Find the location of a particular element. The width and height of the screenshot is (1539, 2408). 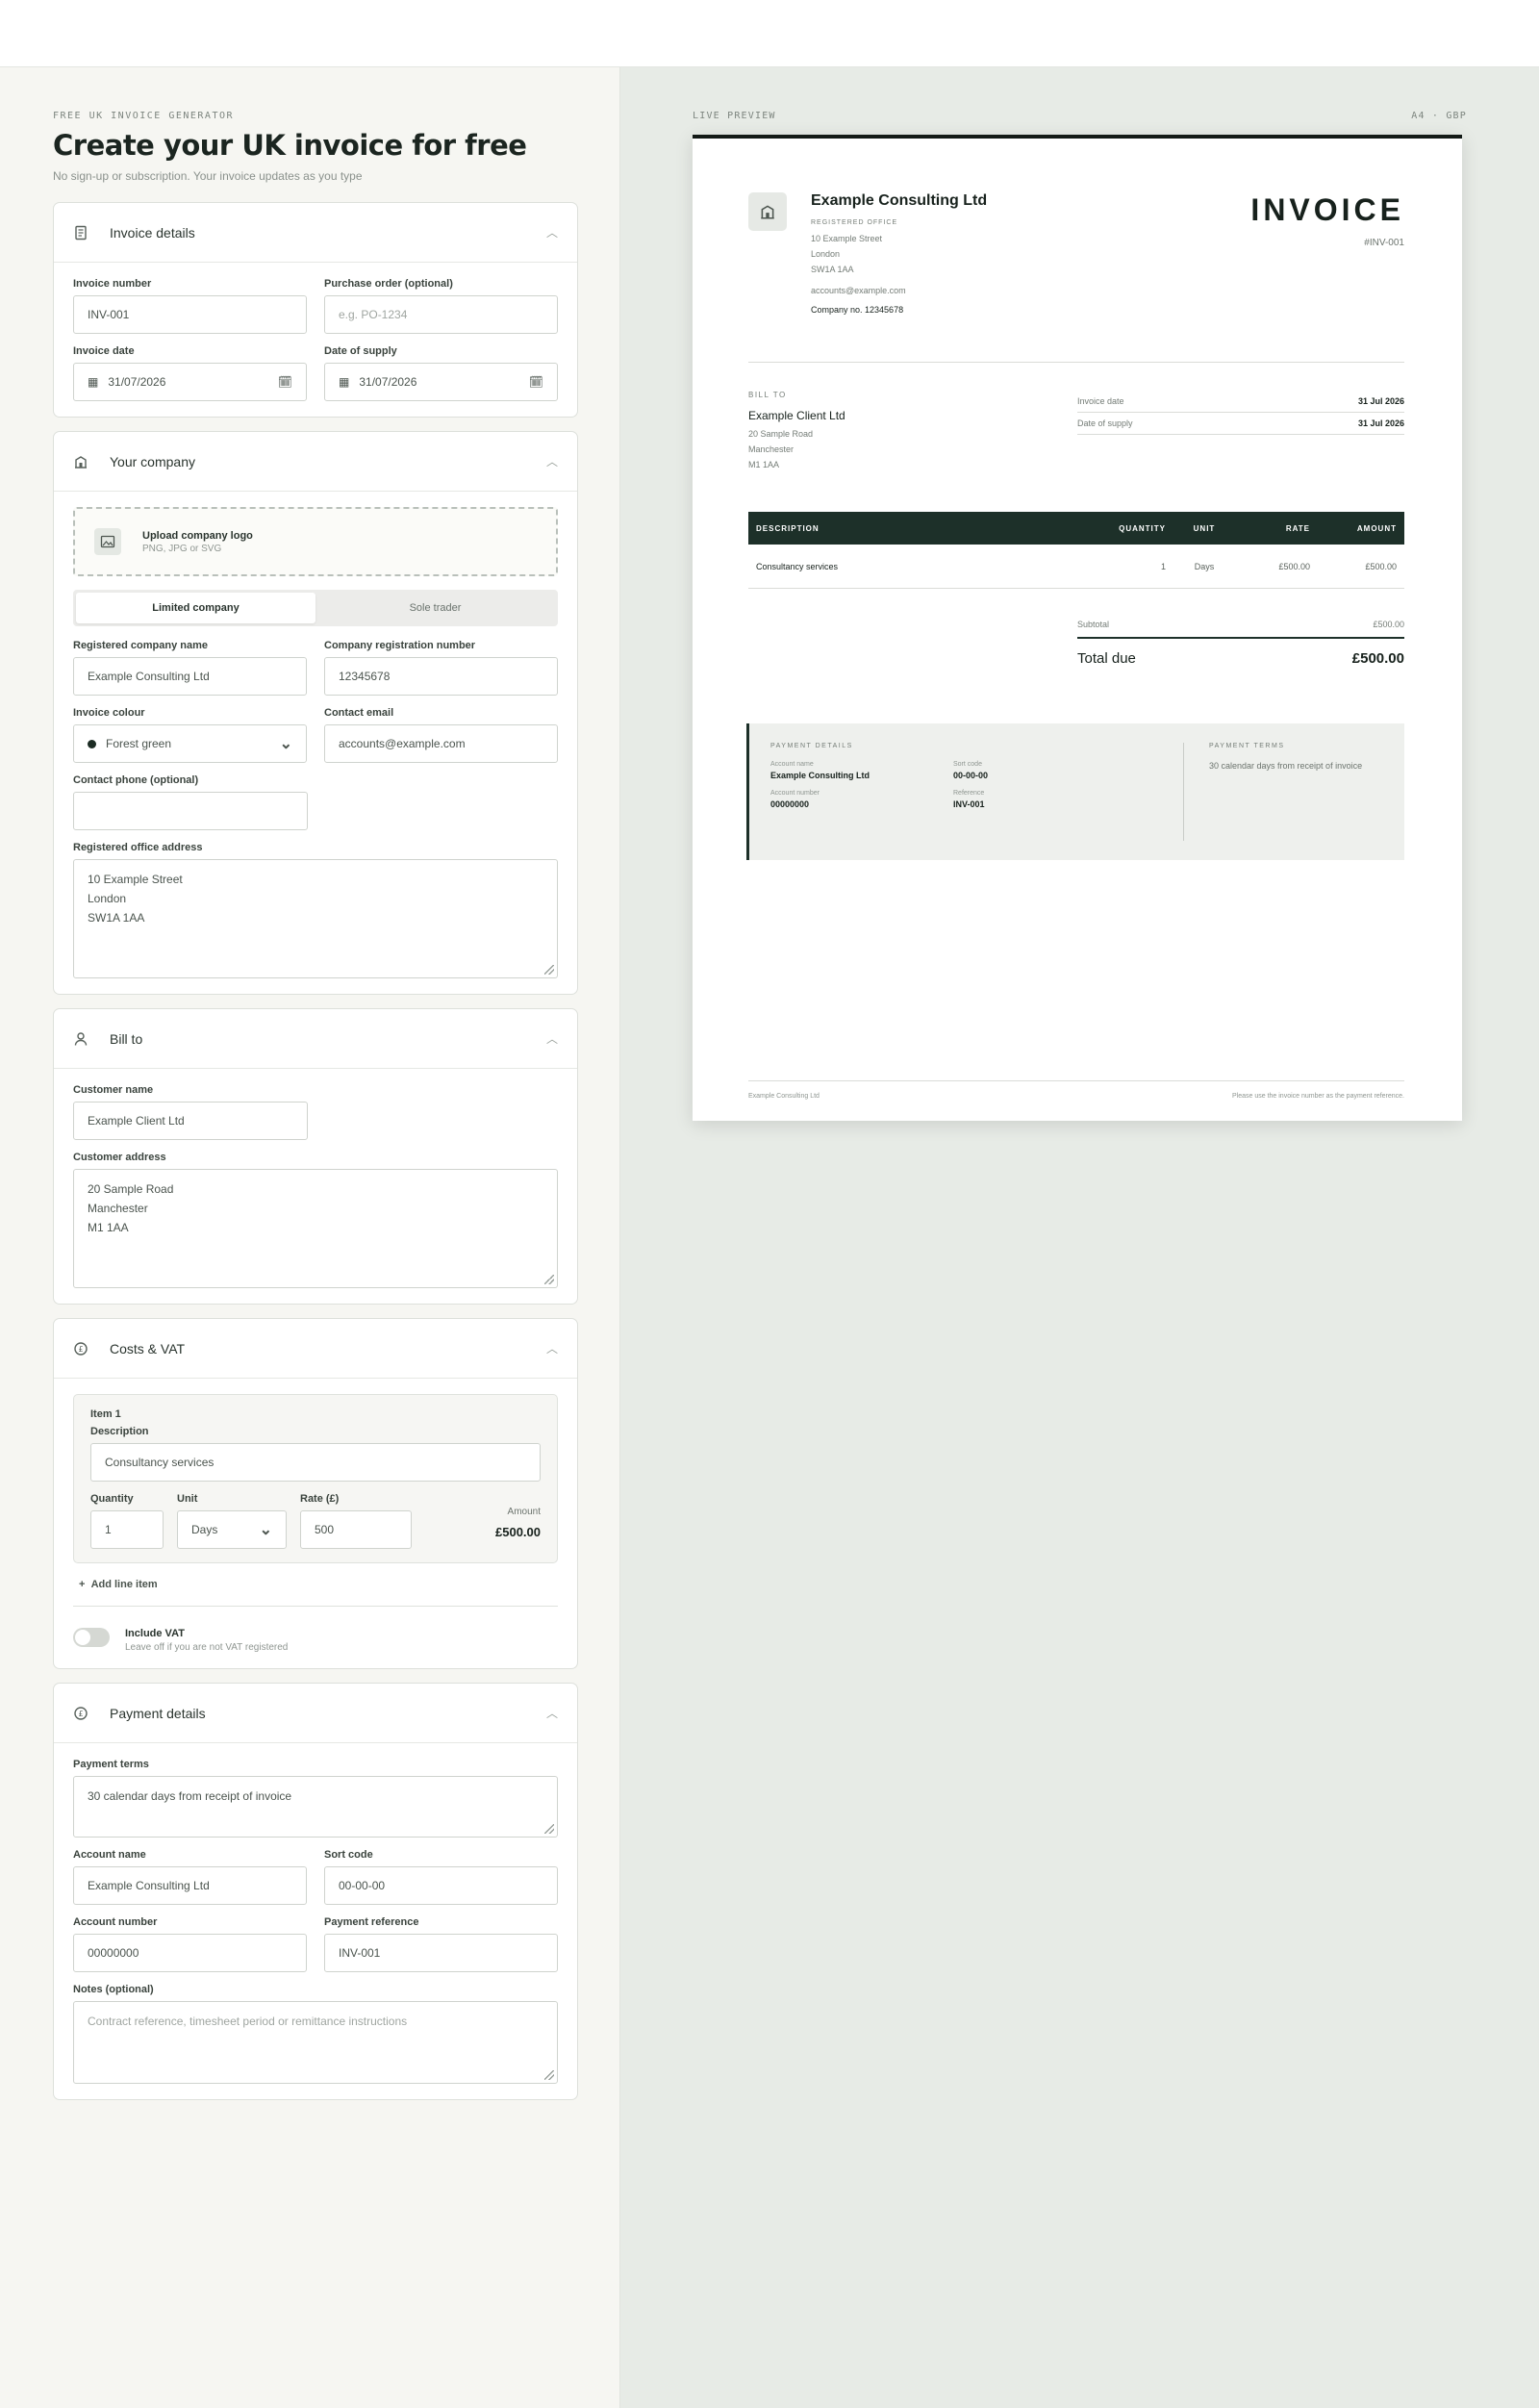

sort-code-input: 00-00-00 is located at coordinates (441, 1885).